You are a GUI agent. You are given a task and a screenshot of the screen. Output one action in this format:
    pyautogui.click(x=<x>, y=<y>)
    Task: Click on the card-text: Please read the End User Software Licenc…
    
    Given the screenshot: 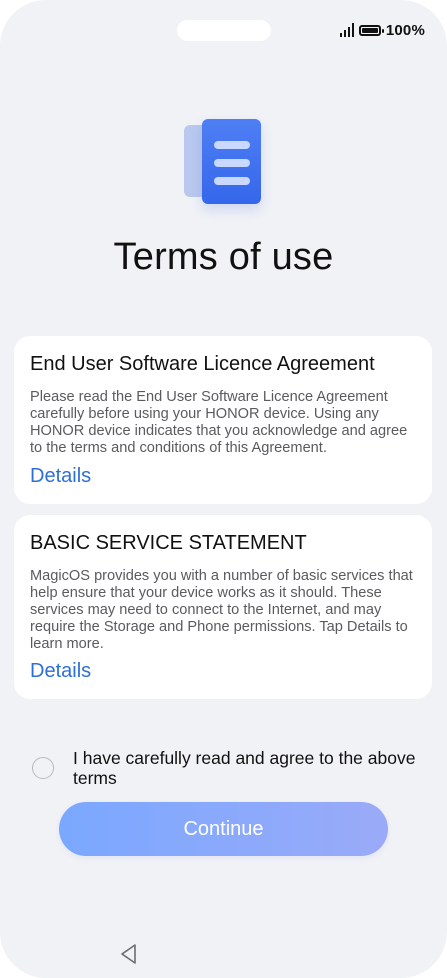 What is the action you would take?
    pyautogui.click(x=219, y=422)
    